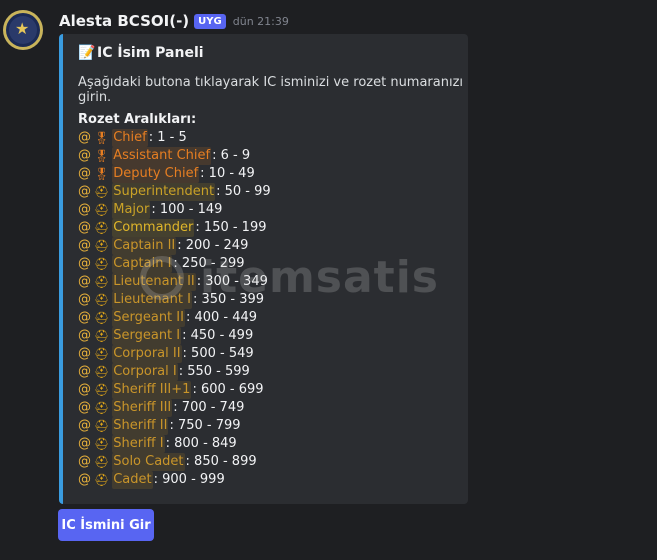 The width and height of the screenshot is (657, 560). Describe the element at coordinates (132, 480) in the screenshot. I see `role-mention: Cadet` at that location.